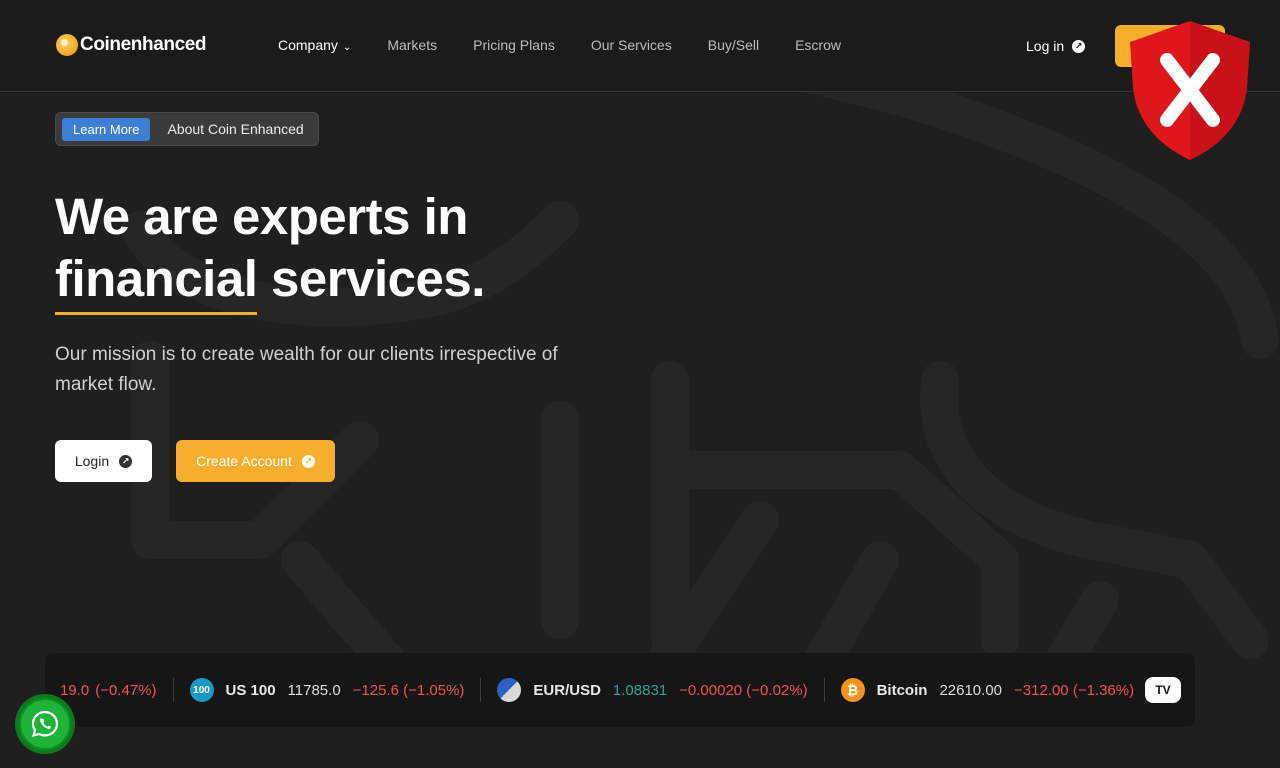  What do you see at coordinates (509, 690) in the screenshot?
I see `eur-usd-icon` at bounding box center [509, 690].